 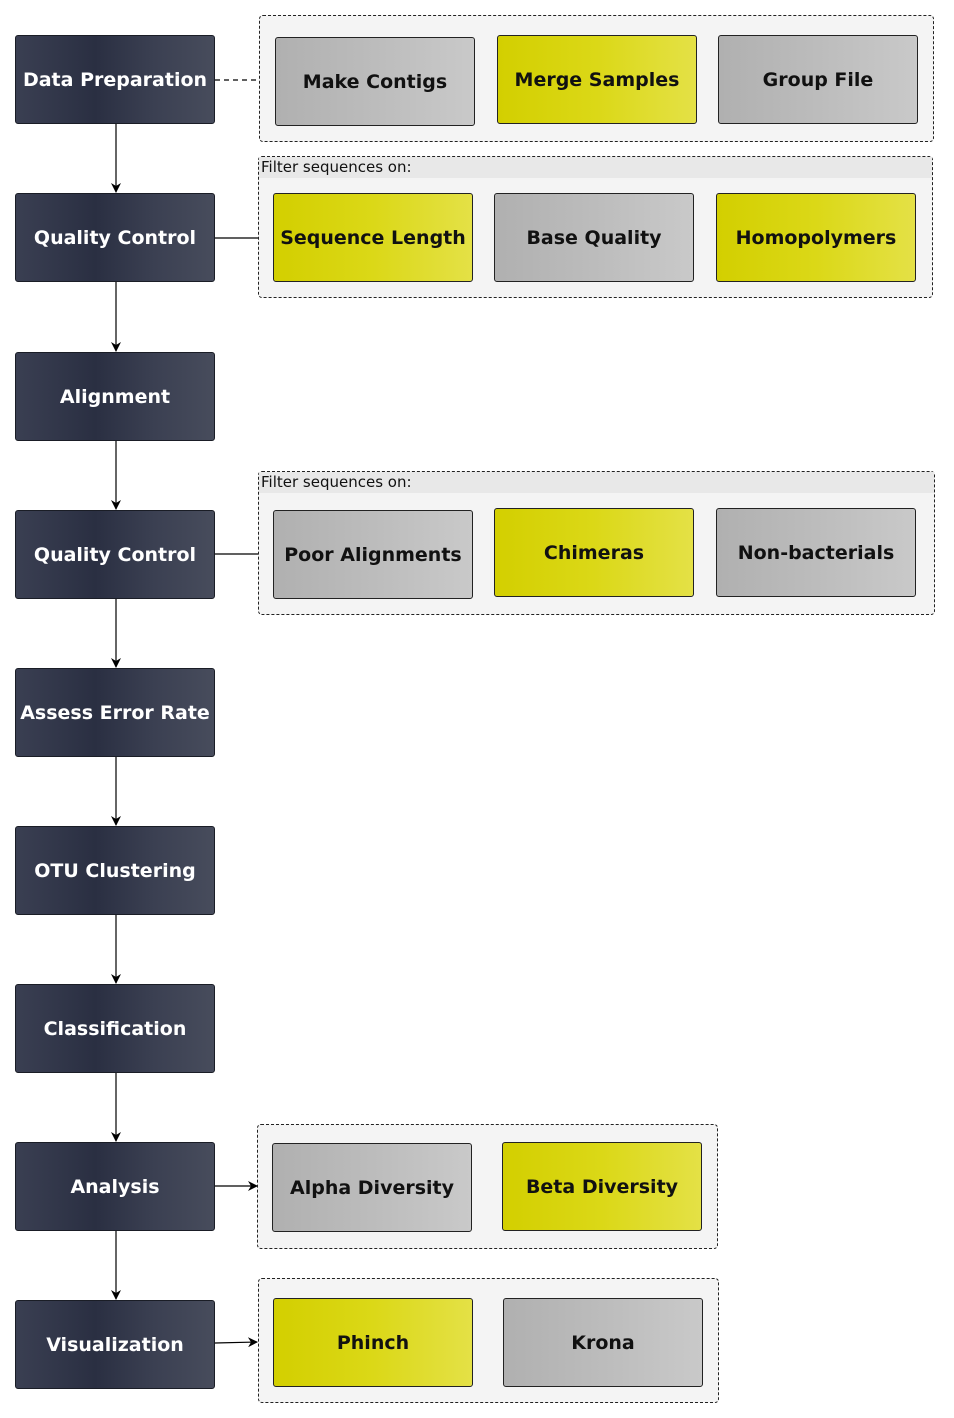 What do you see at coordinates (236, 1342) in the screenshot?
I see `arrow` at bounding box center [236, 1342].